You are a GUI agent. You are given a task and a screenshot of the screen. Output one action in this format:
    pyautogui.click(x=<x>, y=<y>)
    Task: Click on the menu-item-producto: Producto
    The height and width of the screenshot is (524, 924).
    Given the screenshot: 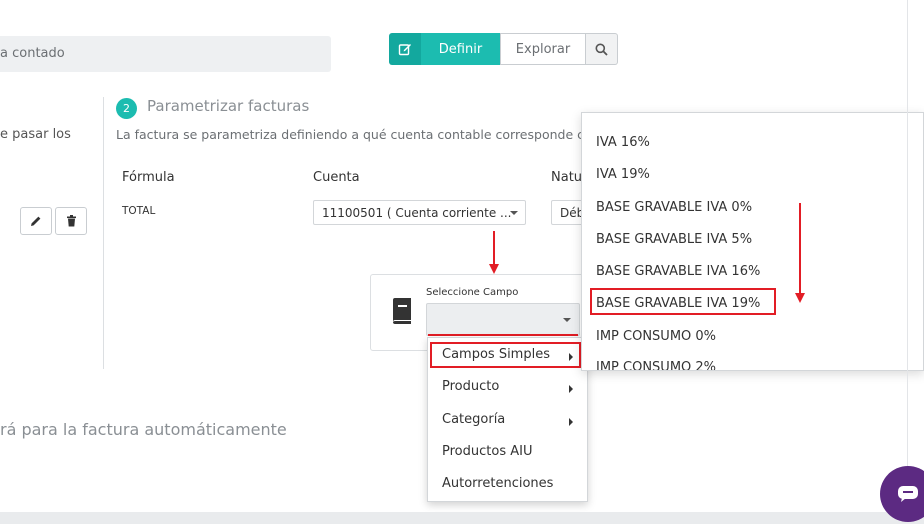 What is the action you would take?
    pyautogui.click(x=507, y=388)
    